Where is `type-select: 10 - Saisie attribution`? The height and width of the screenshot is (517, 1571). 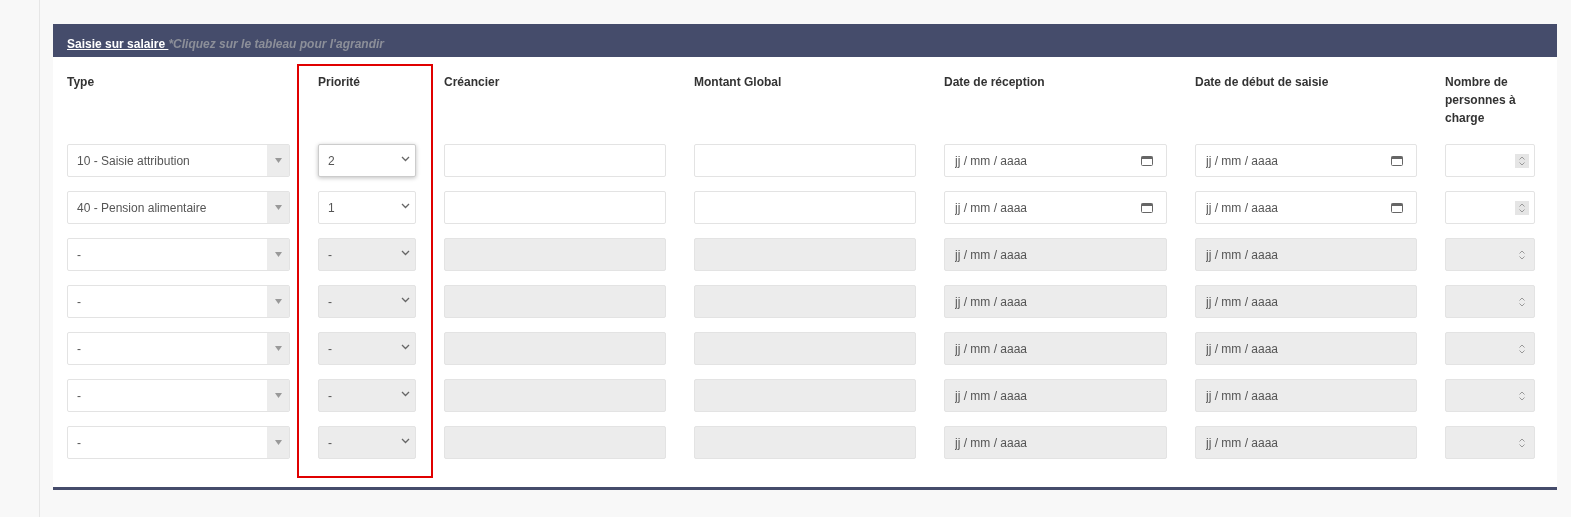
type-select: 10 - Saisie attribution is located at coordinates (178, 160).